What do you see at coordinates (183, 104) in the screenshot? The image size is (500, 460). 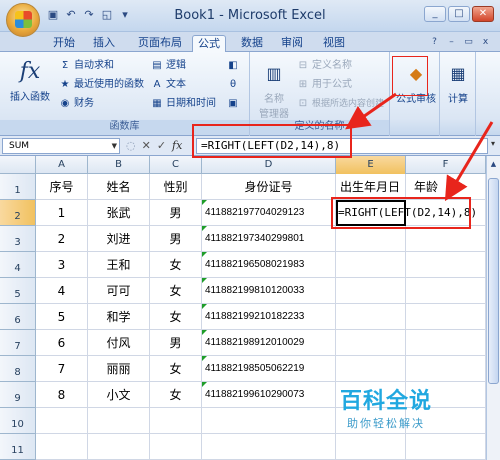 I see `datetime-button: ▦ 日期和时间` at bounding box center [183, 104].